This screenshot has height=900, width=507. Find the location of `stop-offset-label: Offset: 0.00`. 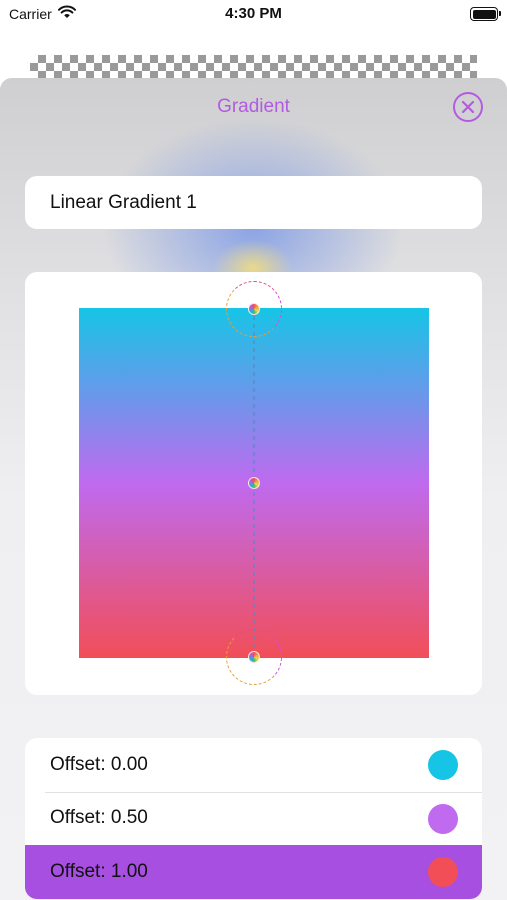

stop-offset-label: Offset: 0.00 is located at coordinates (99, 764).